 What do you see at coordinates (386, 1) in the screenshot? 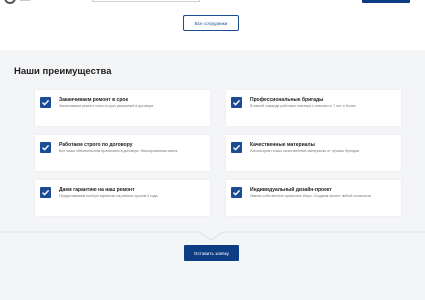
I see `header-action-button` at bounding box center [386, 1].